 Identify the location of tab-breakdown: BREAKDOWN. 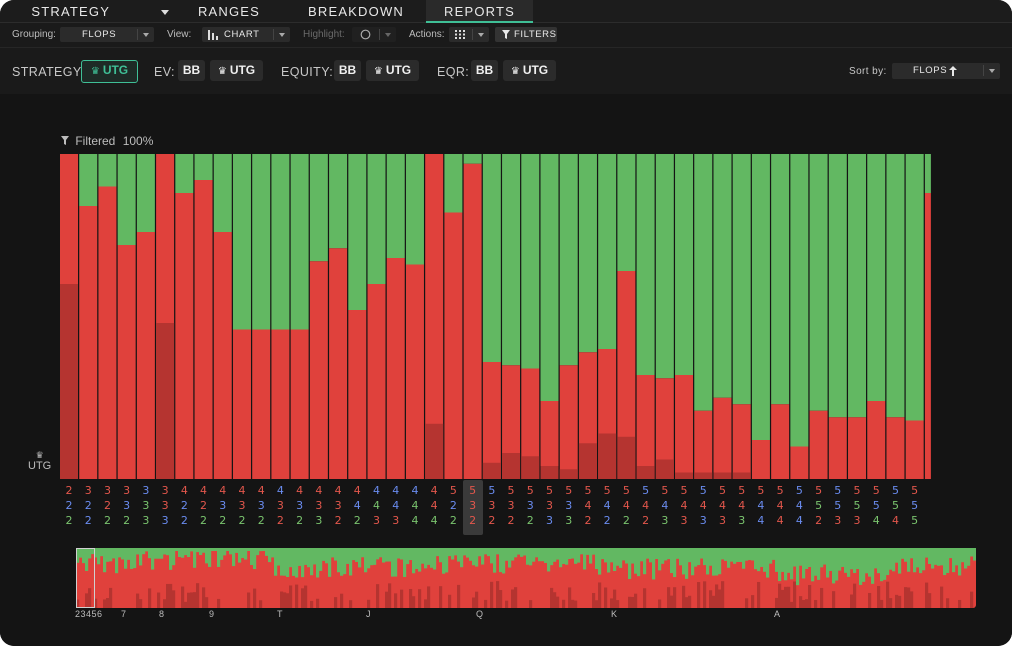
(356, 11).